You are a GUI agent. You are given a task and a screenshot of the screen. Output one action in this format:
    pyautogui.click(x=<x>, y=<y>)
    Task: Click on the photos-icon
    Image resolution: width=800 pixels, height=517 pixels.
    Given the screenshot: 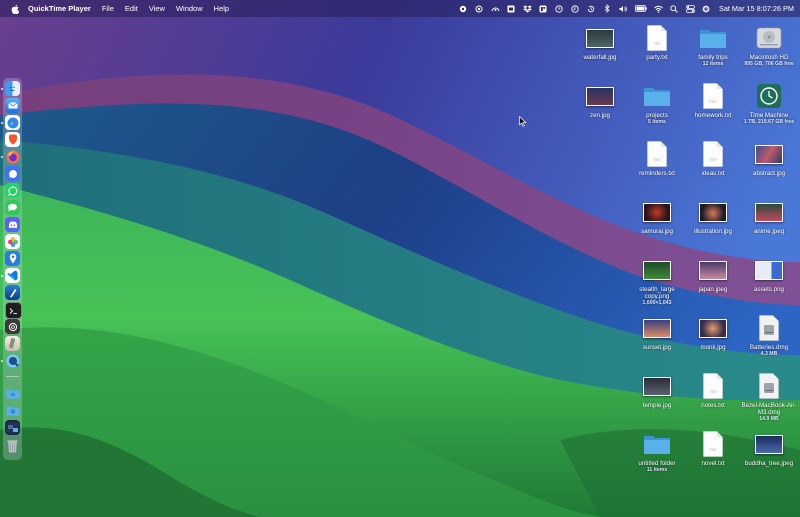 What is the action you would take?
    pyautogui.click(x=12, y=241)
    